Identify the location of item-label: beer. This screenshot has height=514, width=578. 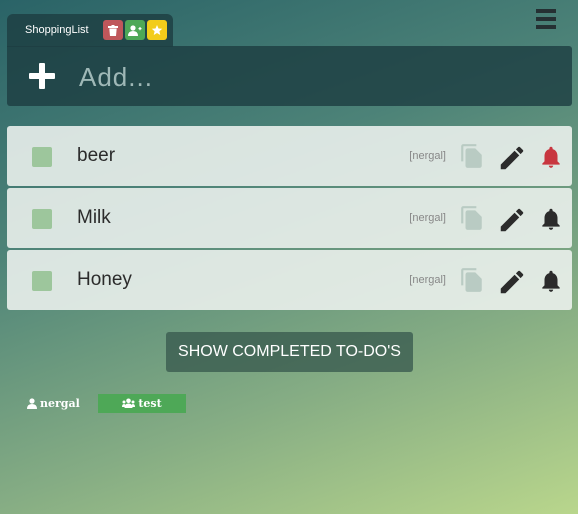
(96, 155).